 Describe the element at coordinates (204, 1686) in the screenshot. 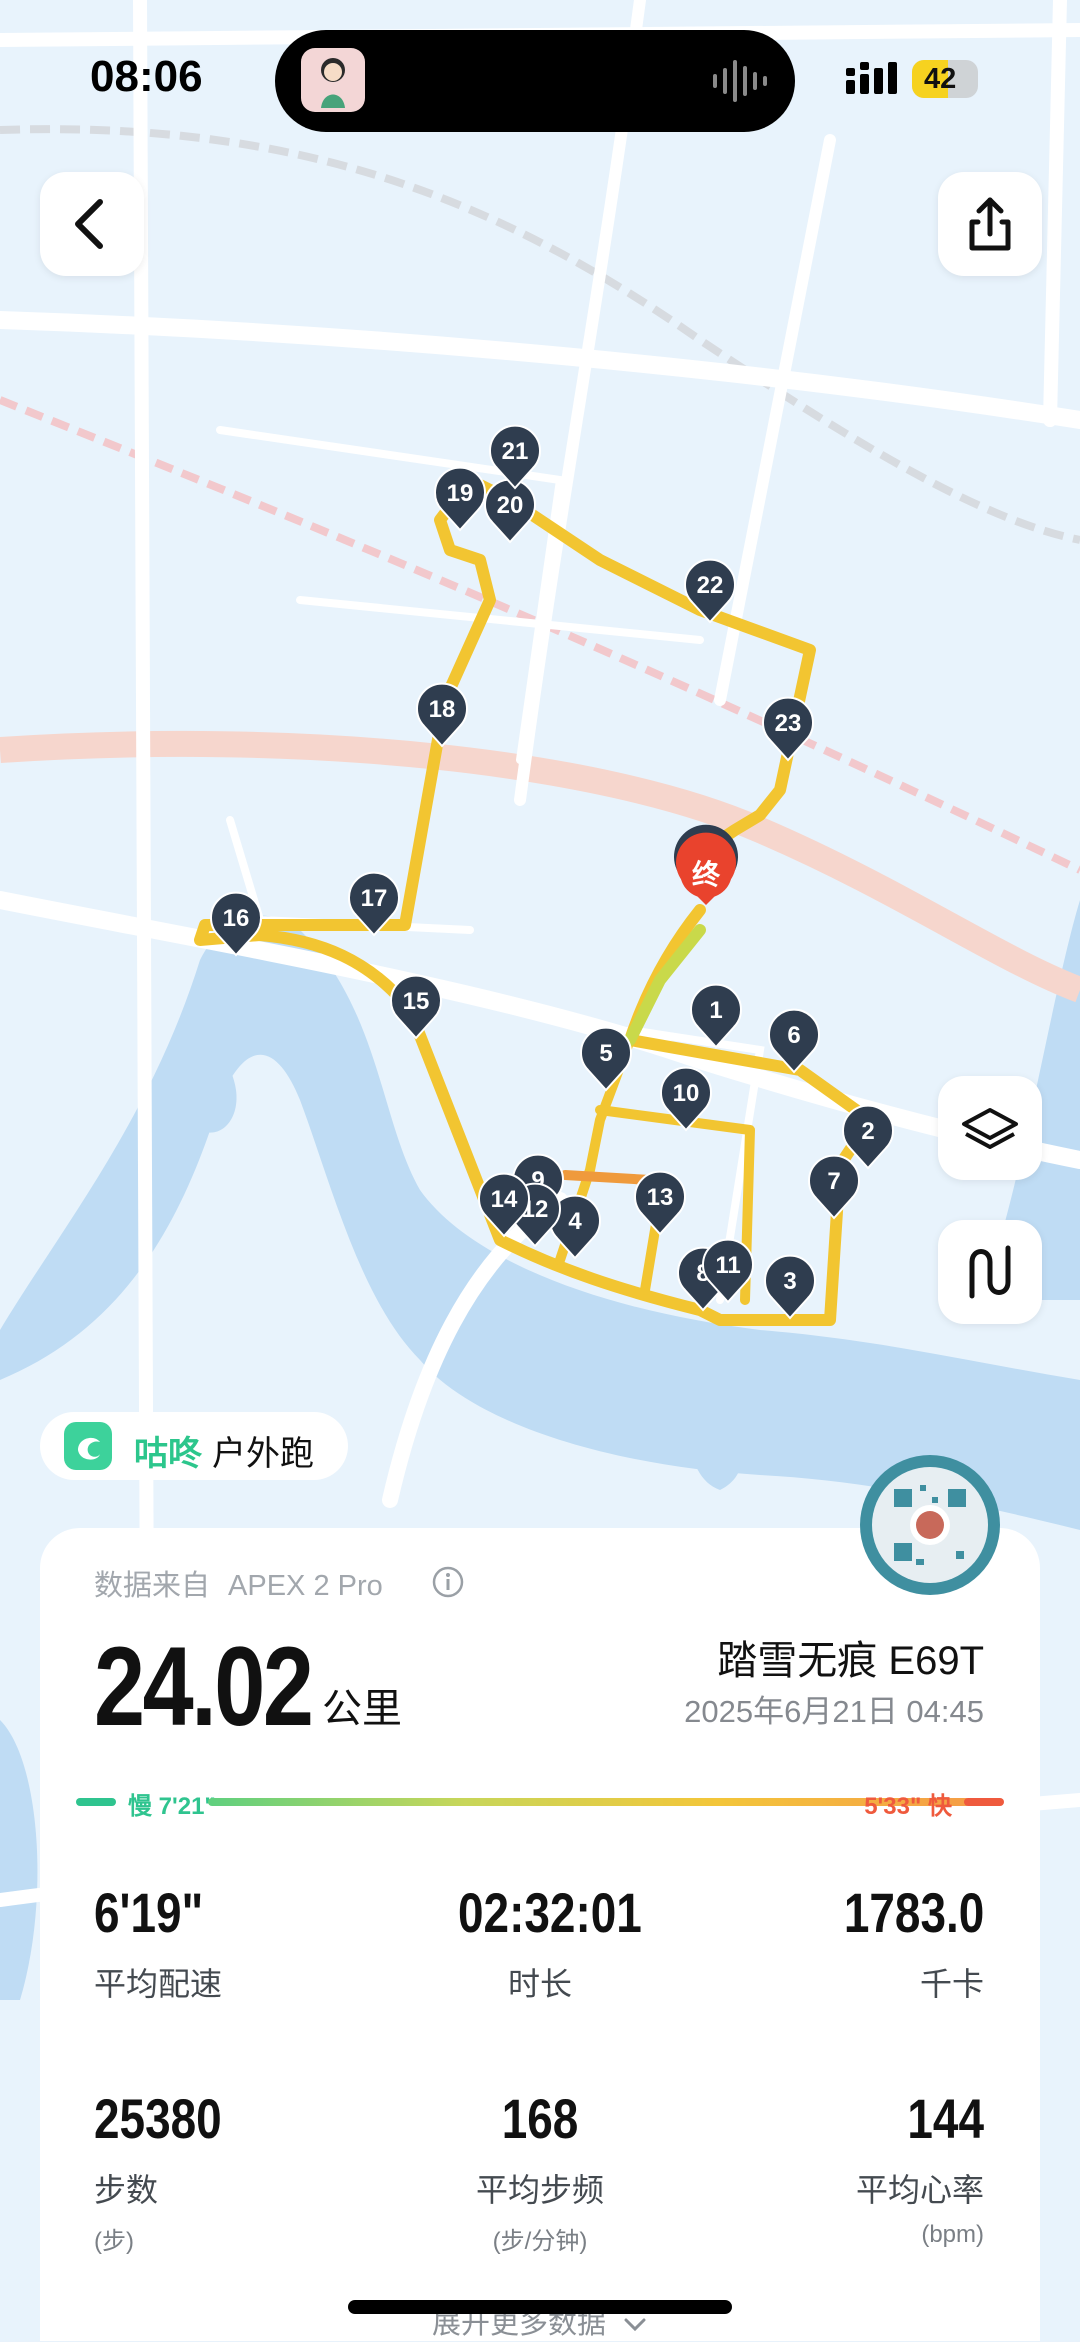

I see `distance-value: 24.02` at that location.